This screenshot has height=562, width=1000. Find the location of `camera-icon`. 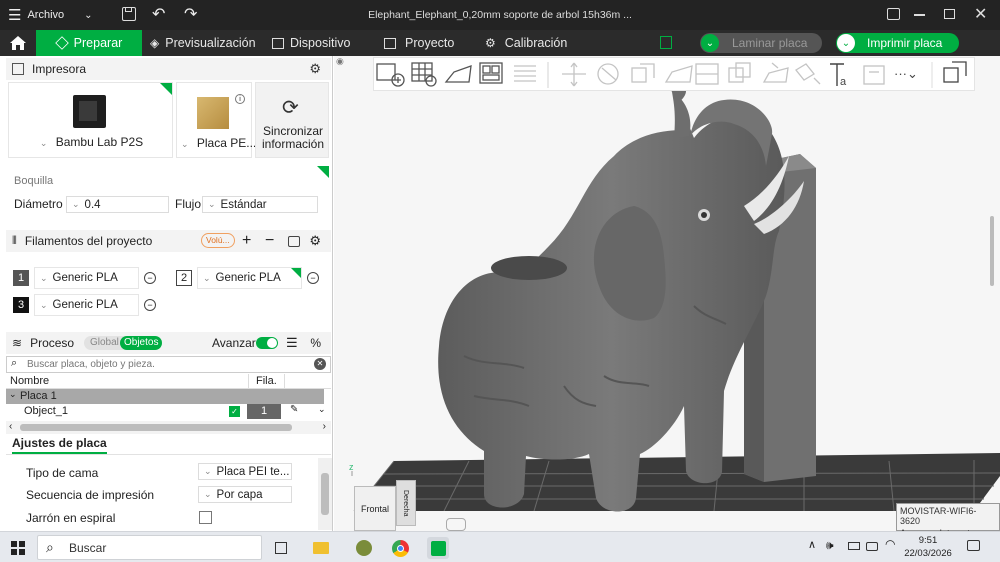

camera-icon is located at coordinates (456, 524).